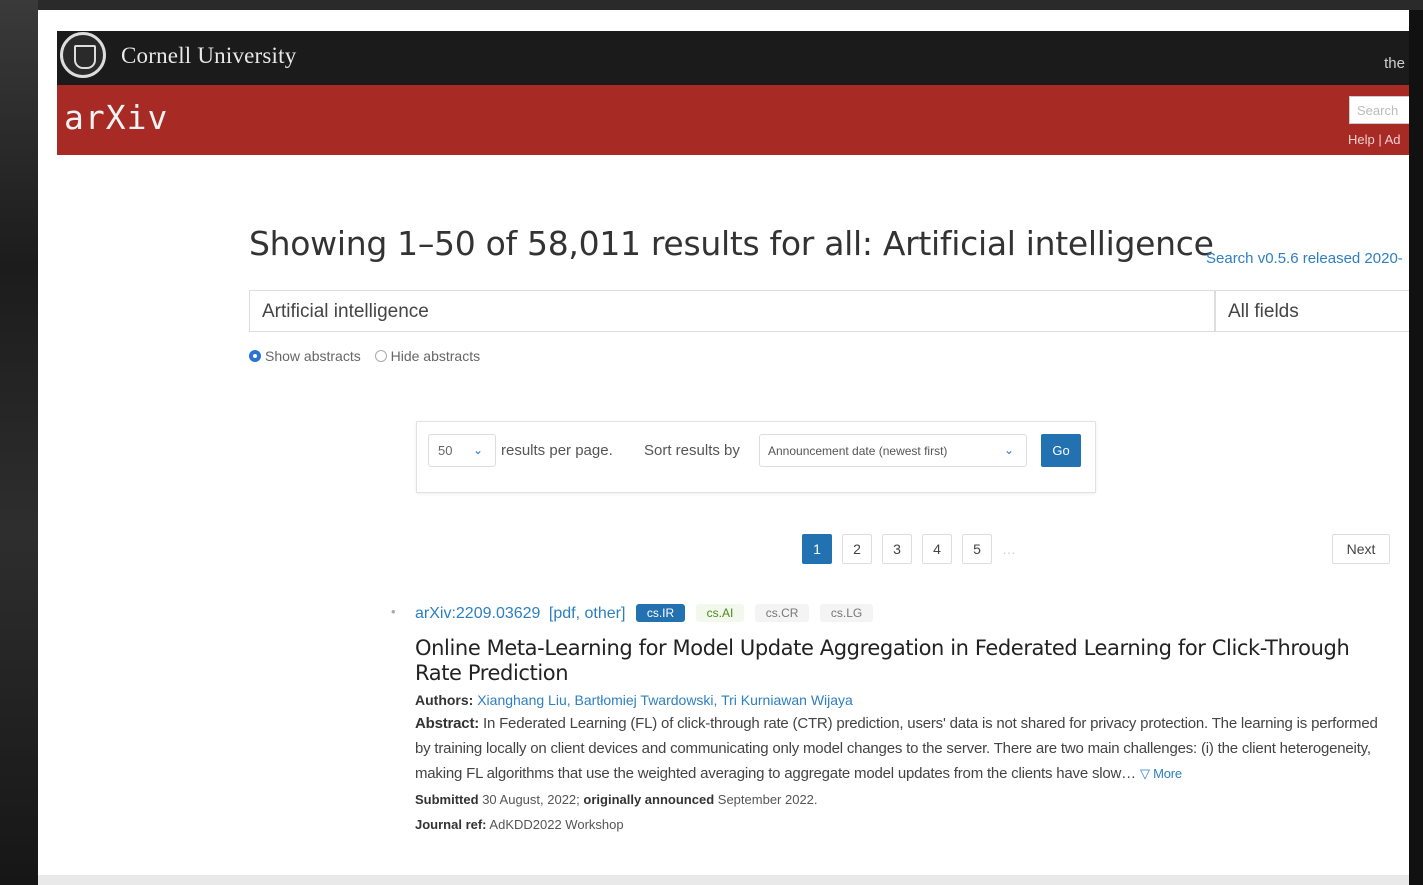 This screenshot has width=1423, height=885. What do you see at coordinates (1061, 450) in the screenshot?
I see `go-button: Go` at bounding box center [1061, 450].